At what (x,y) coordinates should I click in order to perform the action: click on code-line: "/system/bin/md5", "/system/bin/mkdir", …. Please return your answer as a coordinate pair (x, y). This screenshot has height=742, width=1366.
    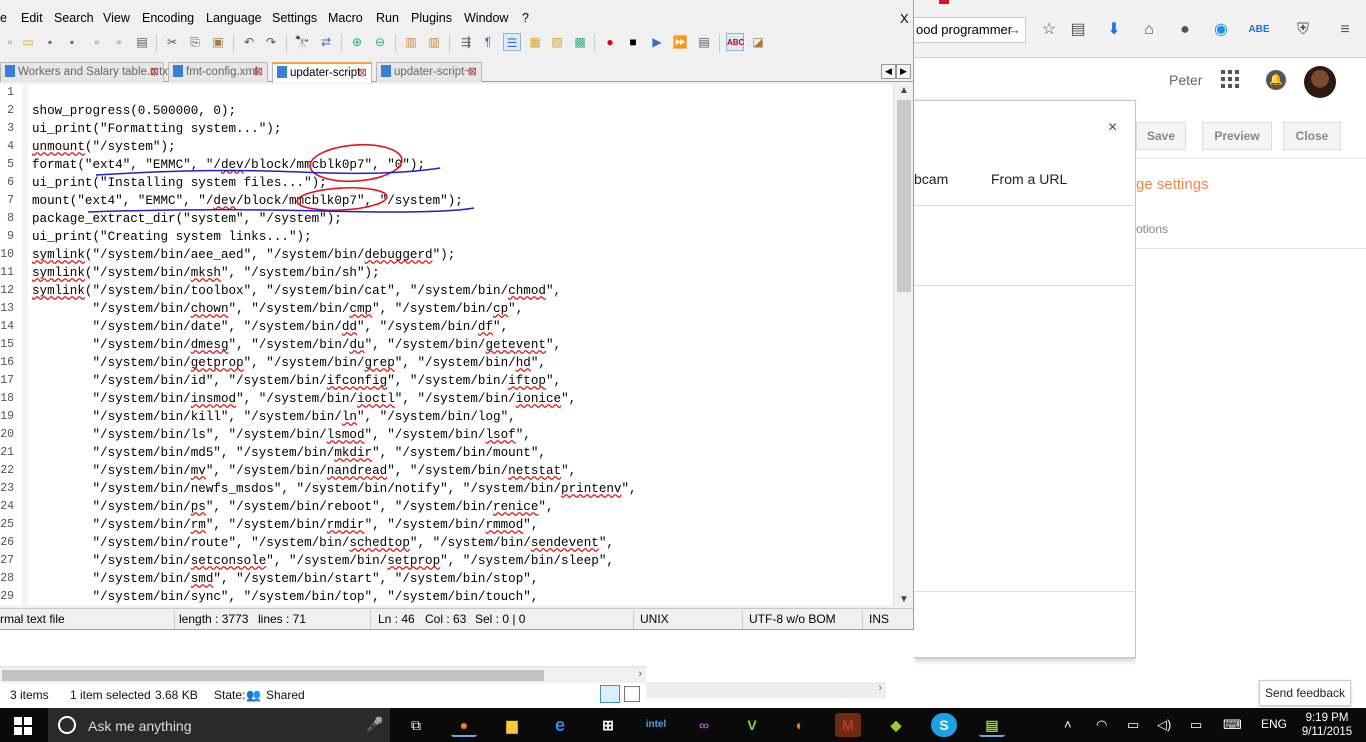
    Looking at the image, I should click on (288, 453).